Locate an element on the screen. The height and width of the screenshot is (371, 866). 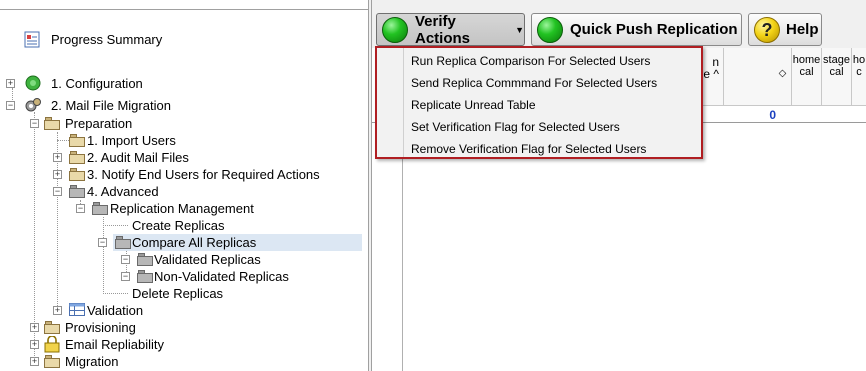
help-label: Help is located at coordinates (802, 29).